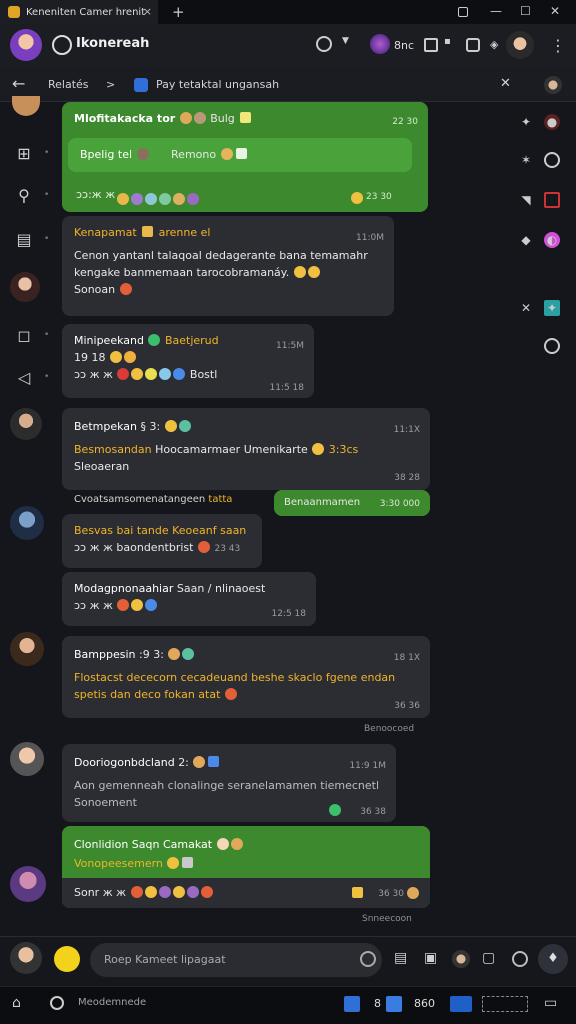  What do you see at coordinates (496, 11) in the screenshot?
I see `minimize-button: —` at bounding box center [496, 11].